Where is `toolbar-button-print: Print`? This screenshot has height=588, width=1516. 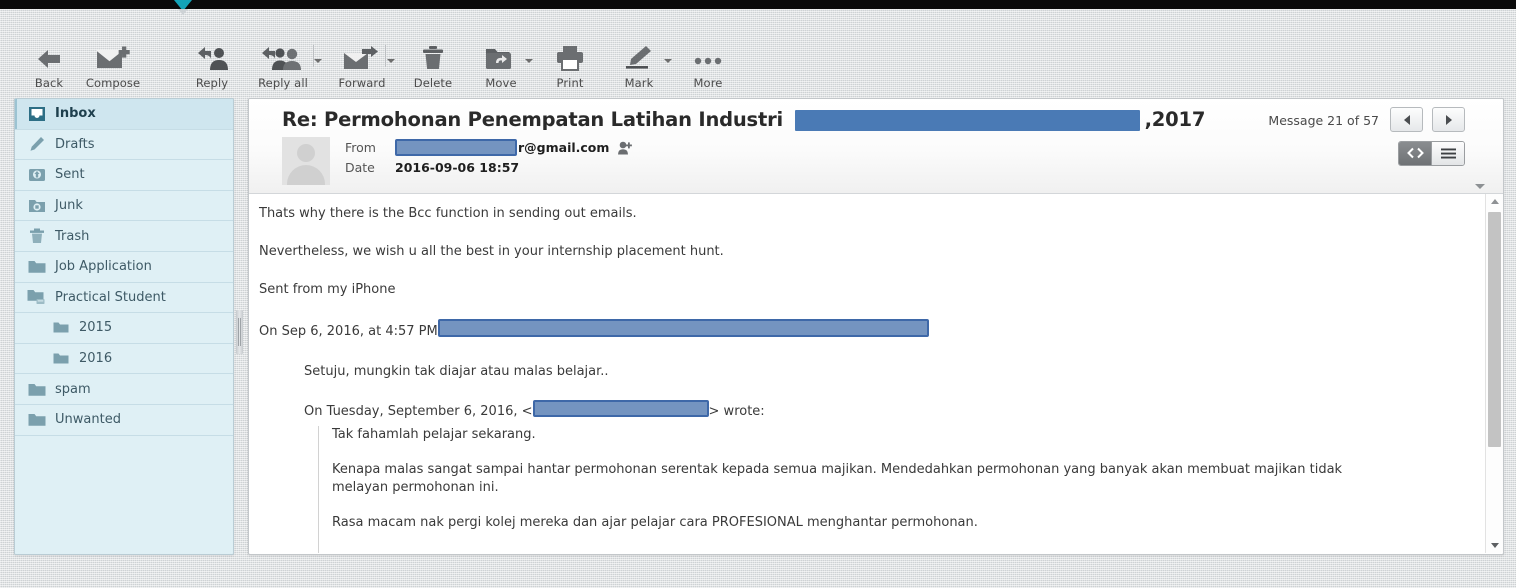
toolbar-button-print: Print is located at coordinates (570, 65).